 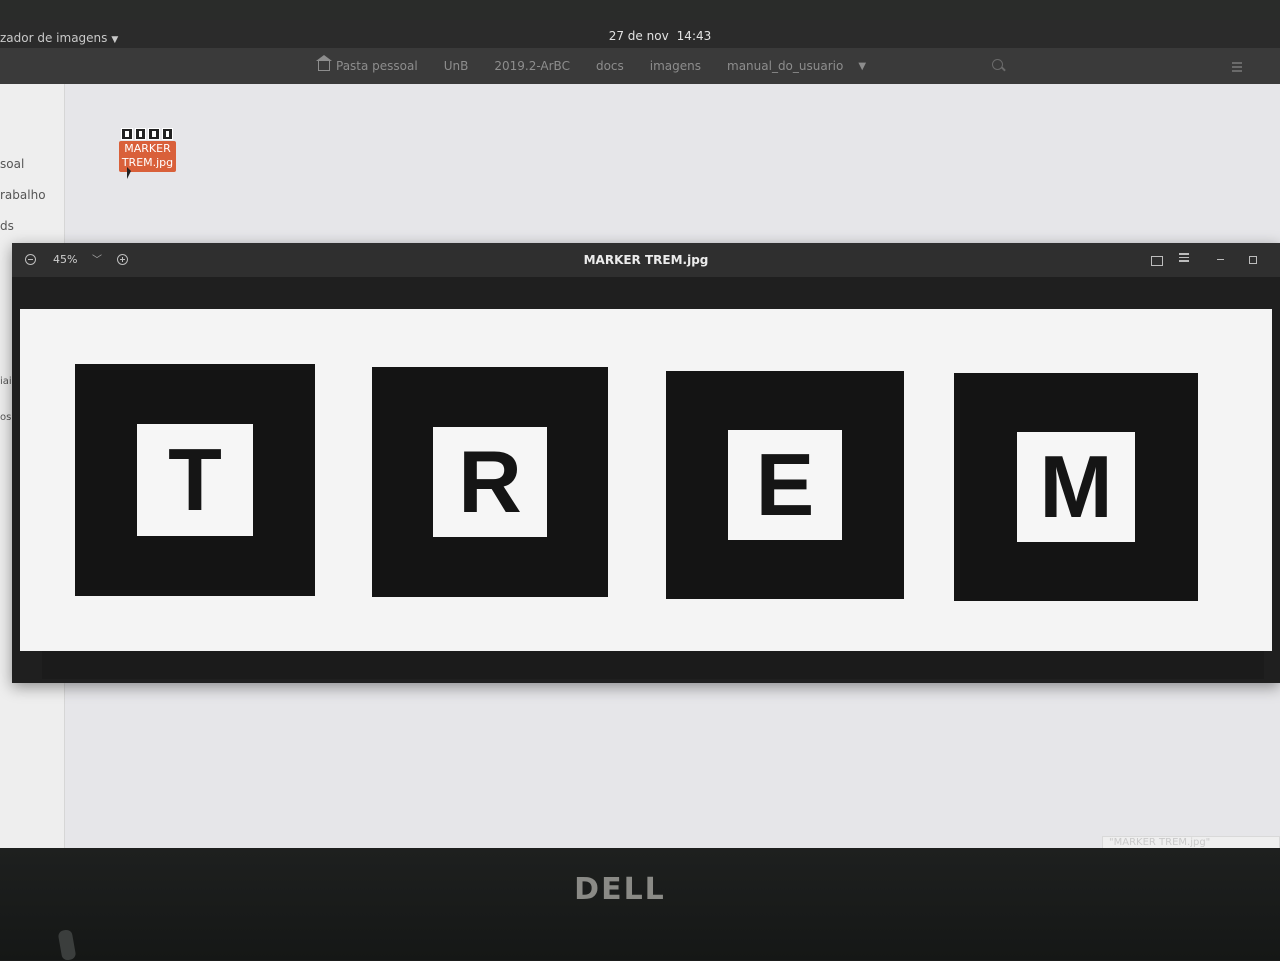 I want to click on app-menu: zador de imagens ▼, so click(x=59, y=38).